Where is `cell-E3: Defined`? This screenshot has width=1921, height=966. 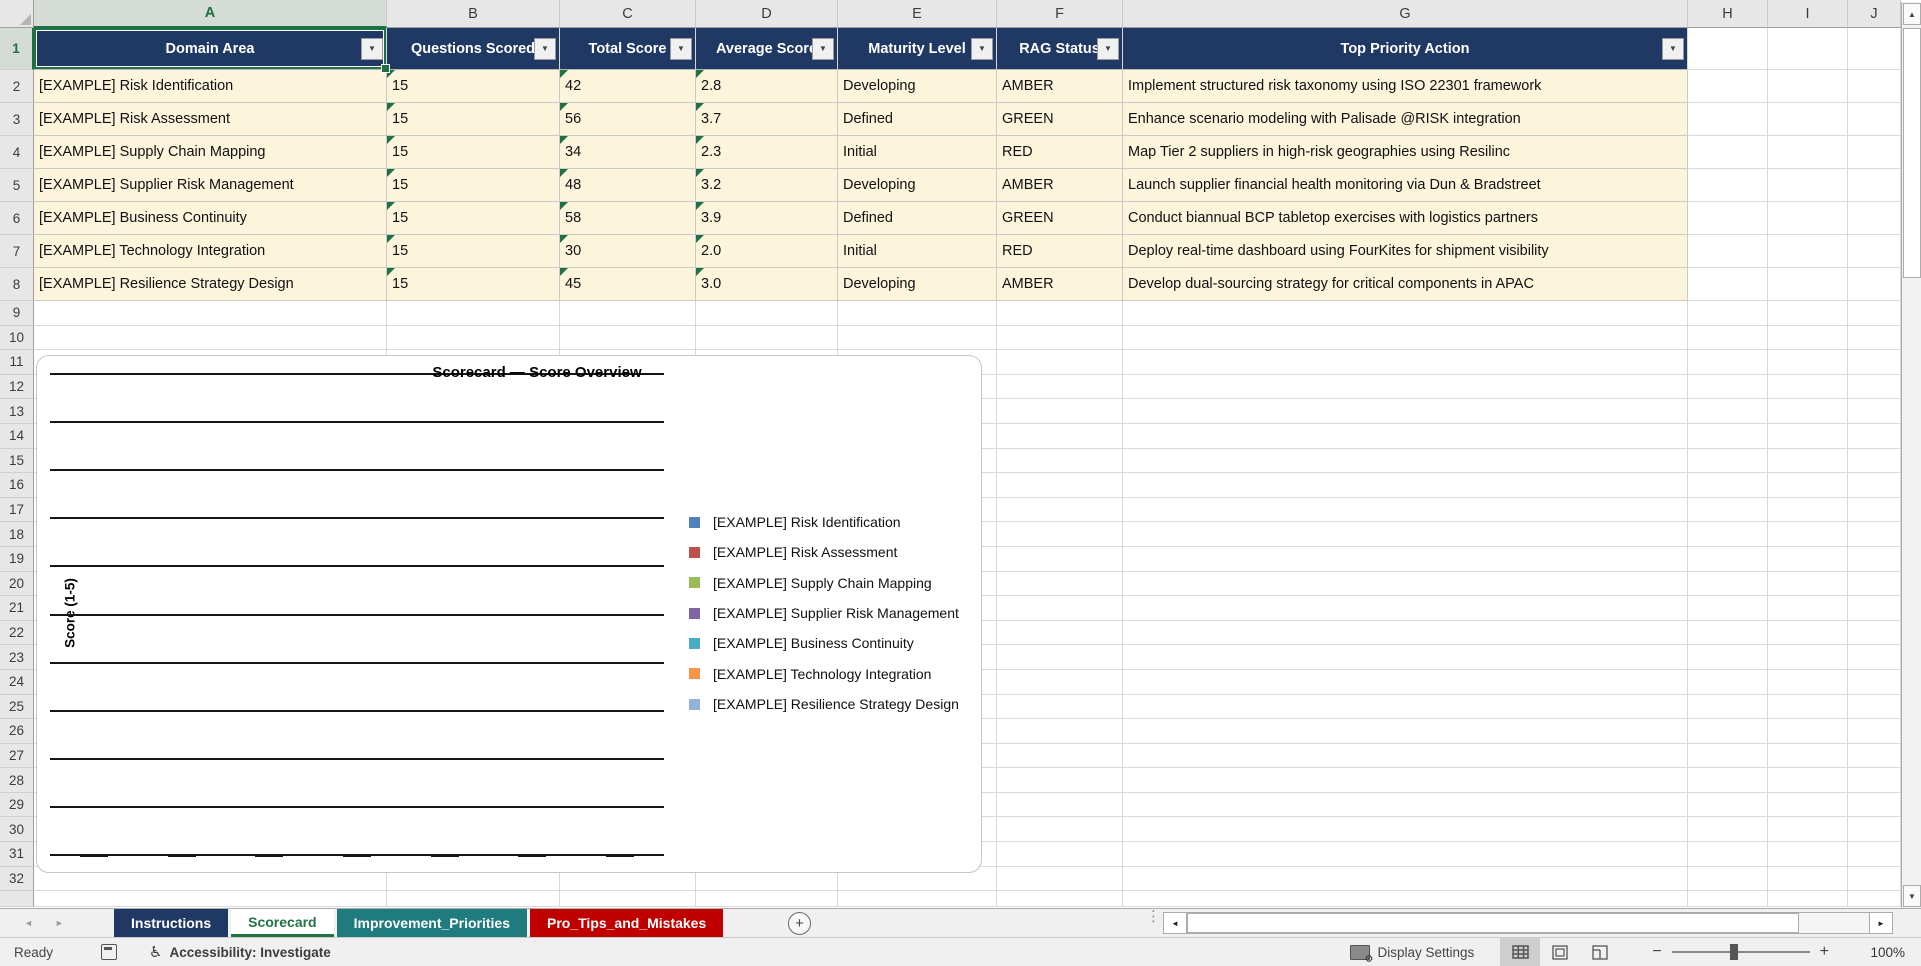
cell-E3: Defined is located at coordinates (917, 119).